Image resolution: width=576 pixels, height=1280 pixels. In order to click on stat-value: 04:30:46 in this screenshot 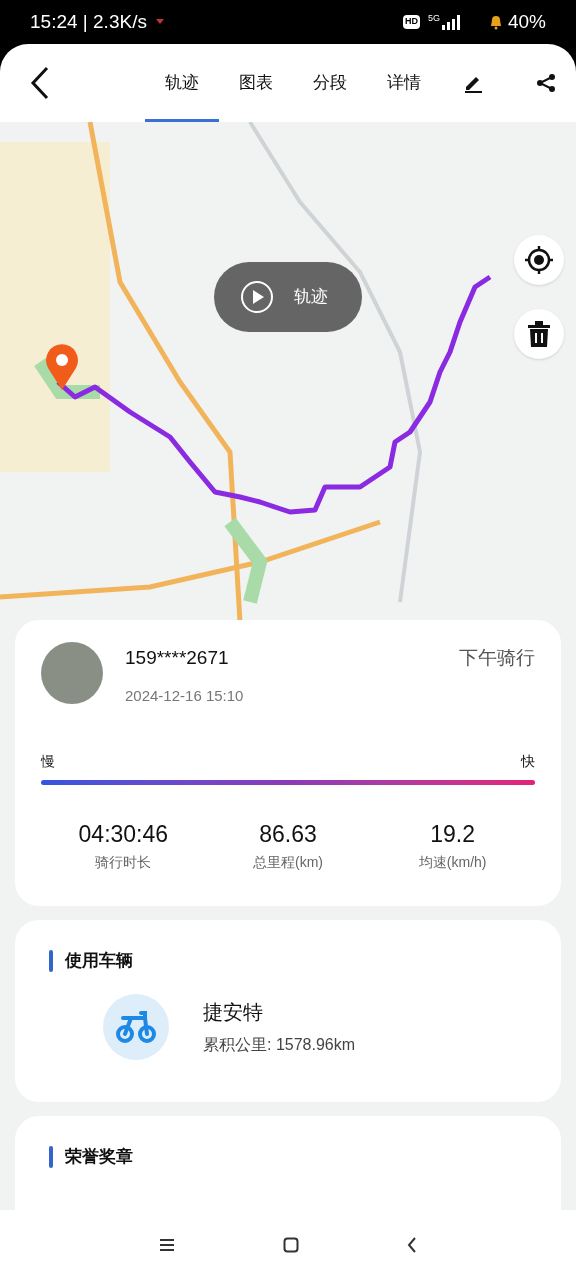, I will do `click(123, 834)`.